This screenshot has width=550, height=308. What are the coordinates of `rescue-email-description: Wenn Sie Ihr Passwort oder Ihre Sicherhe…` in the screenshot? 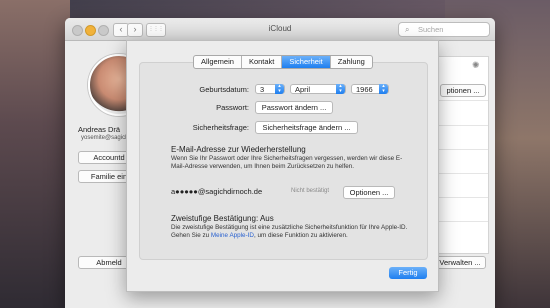 It's located at (287, 162).